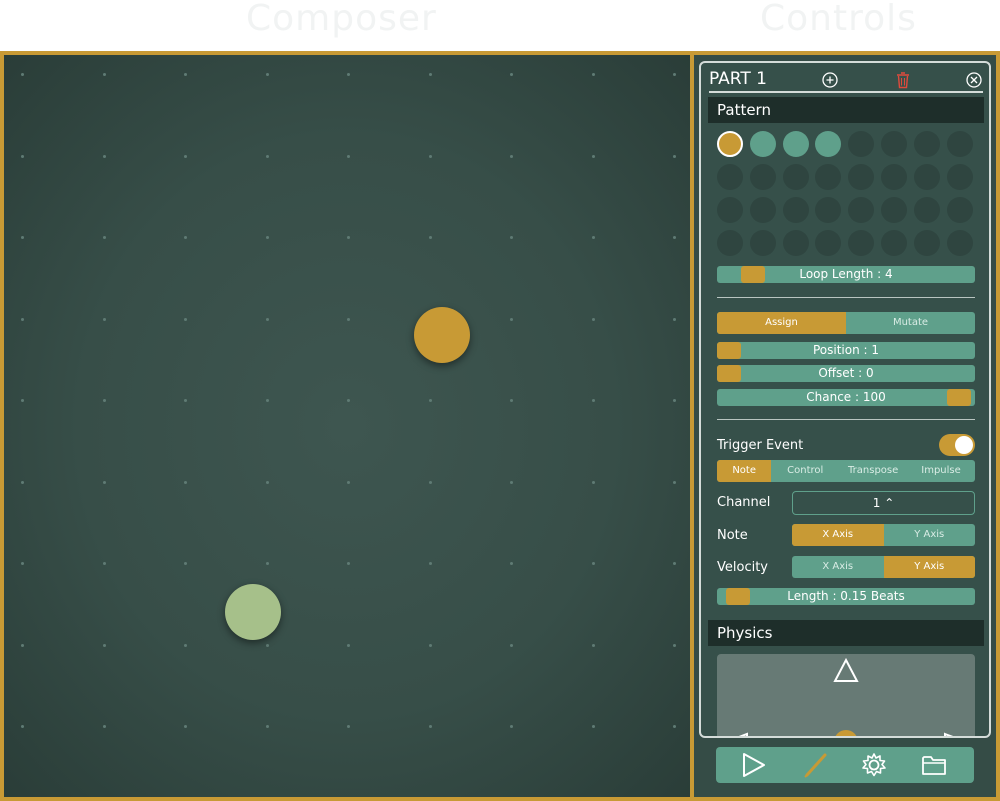 The width and height of the screenshot is (1000, 801). I want to click on event-impulse: Impulse, so click(941, 471).